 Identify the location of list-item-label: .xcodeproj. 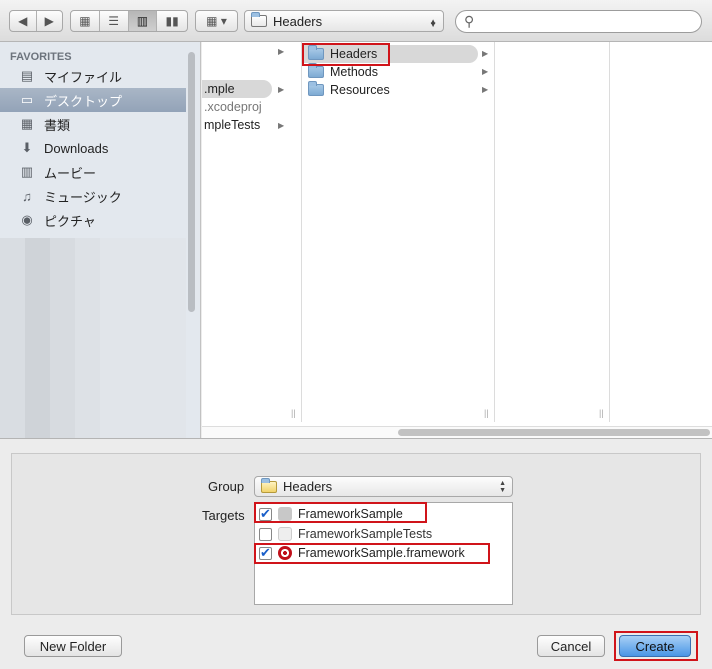
(233, 107).